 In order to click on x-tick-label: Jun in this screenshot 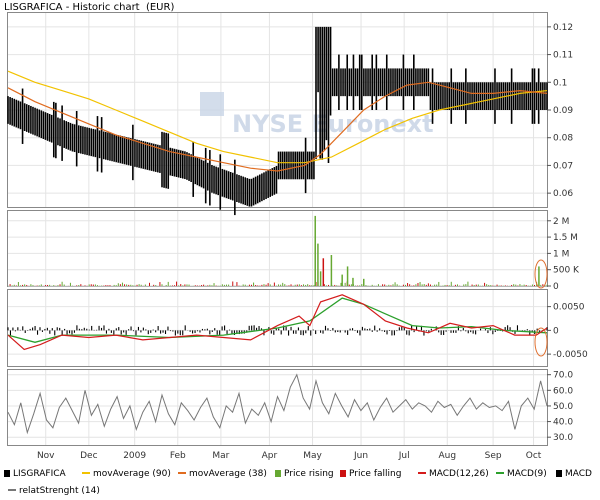, I will do `click(360, 456)`.